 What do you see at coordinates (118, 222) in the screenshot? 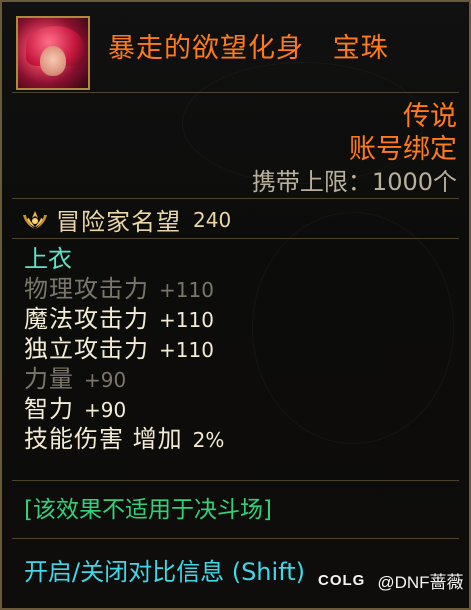
I see `fame-label: 冒险家名望` at bounding box center [118, 222].